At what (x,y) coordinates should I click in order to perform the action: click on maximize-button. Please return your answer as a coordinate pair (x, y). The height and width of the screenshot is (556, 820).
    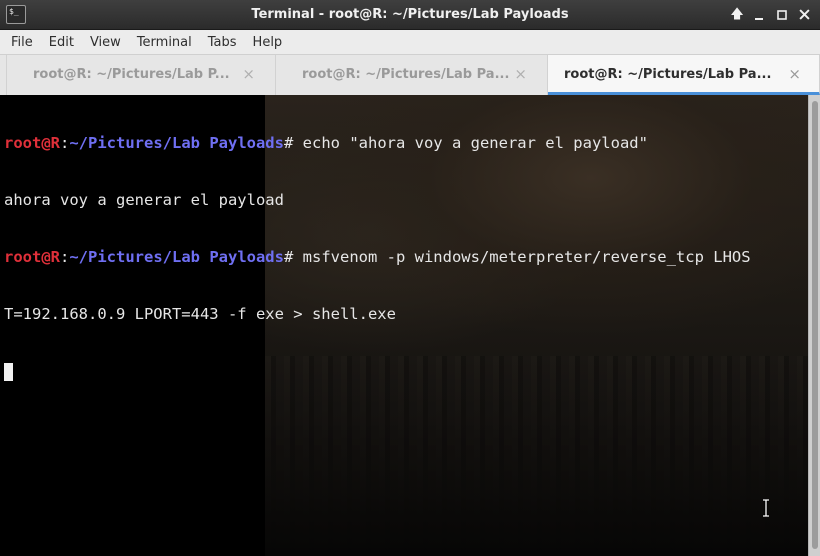
    Looking at the image, I should click on (782, 15).